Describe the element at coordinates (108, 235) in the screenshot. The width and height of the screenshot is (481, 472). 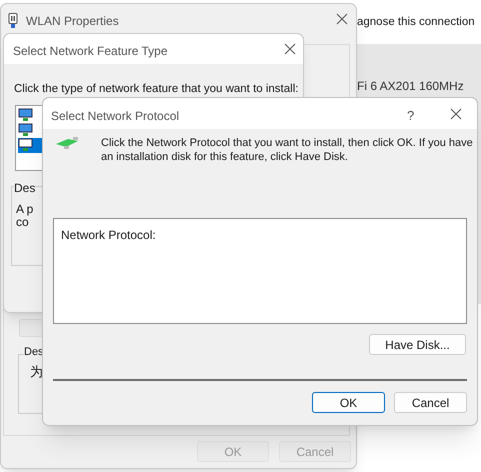
I see `list-heading: Network Protocol:` at that location.